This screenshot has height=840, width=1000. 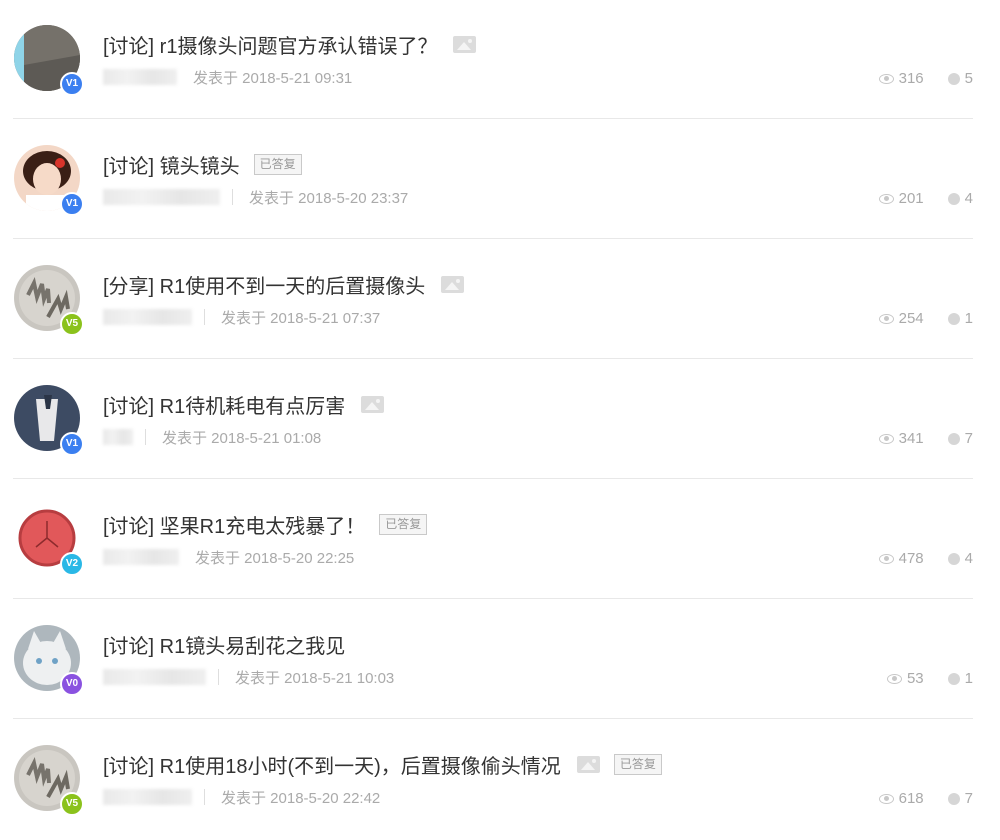 I want to click on reply-count: 5, so click(x=968, y=78).